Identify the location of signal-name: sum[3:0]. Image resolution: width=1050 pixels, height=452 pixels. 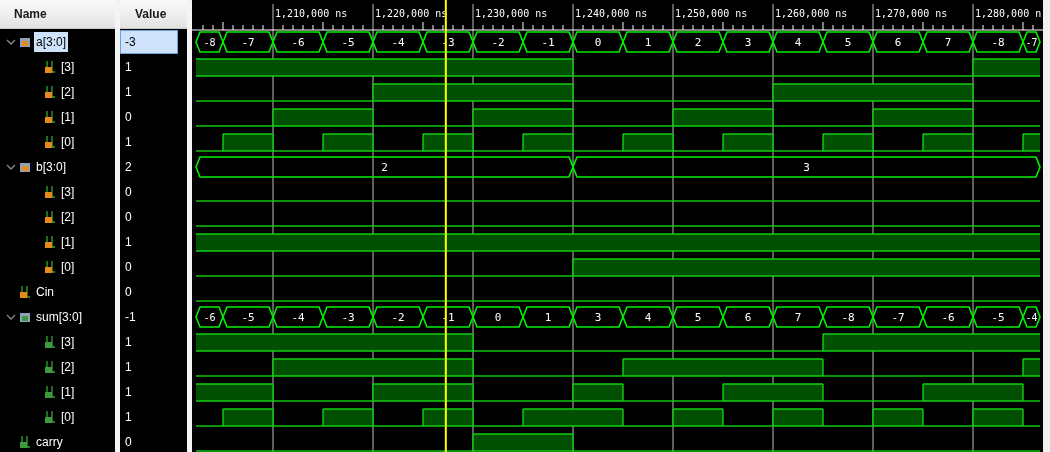
(59, 316).